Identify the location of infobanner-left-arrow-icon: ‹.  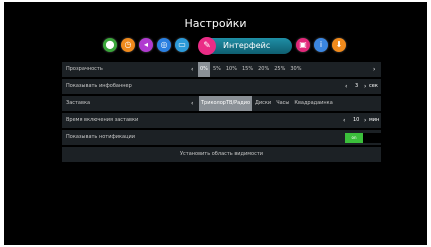
(346, 86).